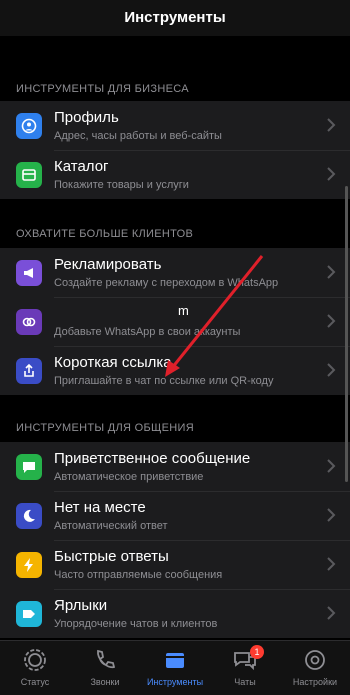  I want to click on tab-label: Чаты, so click(245, 682).